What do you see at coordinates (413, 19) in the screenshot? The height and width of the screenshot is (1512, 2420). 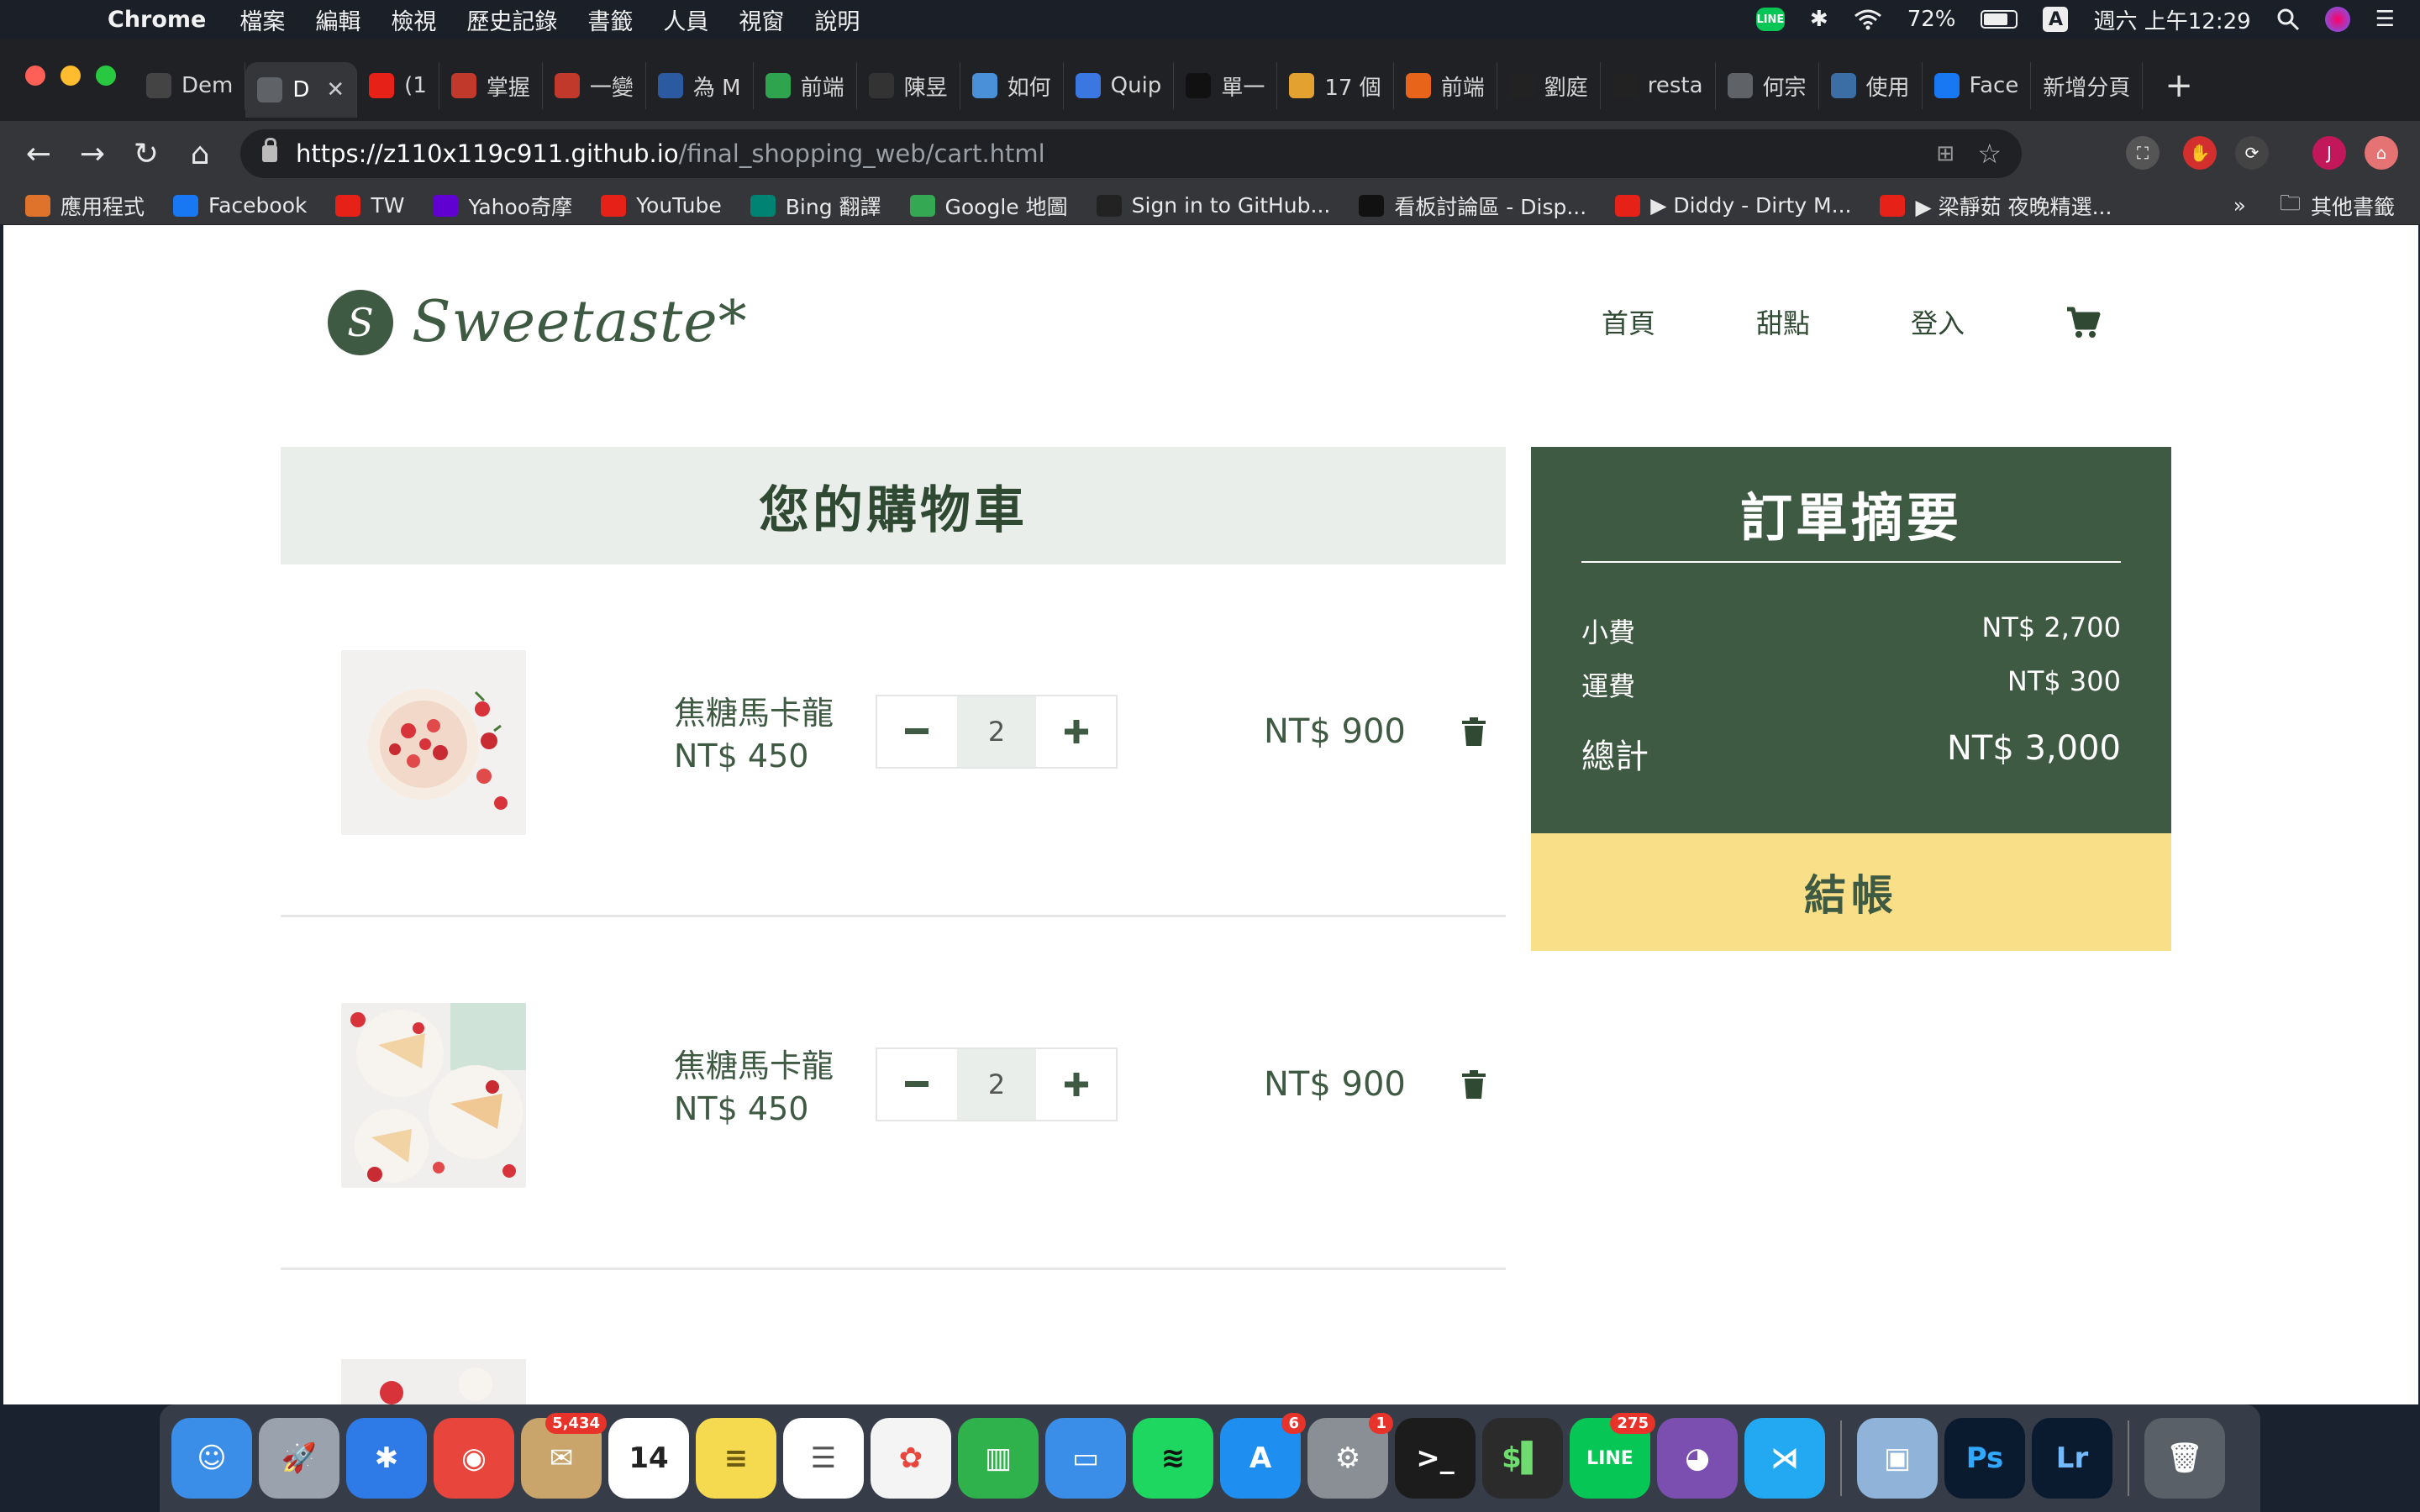 I see `menu-view: 檢視` at bounding box center [413, 19].